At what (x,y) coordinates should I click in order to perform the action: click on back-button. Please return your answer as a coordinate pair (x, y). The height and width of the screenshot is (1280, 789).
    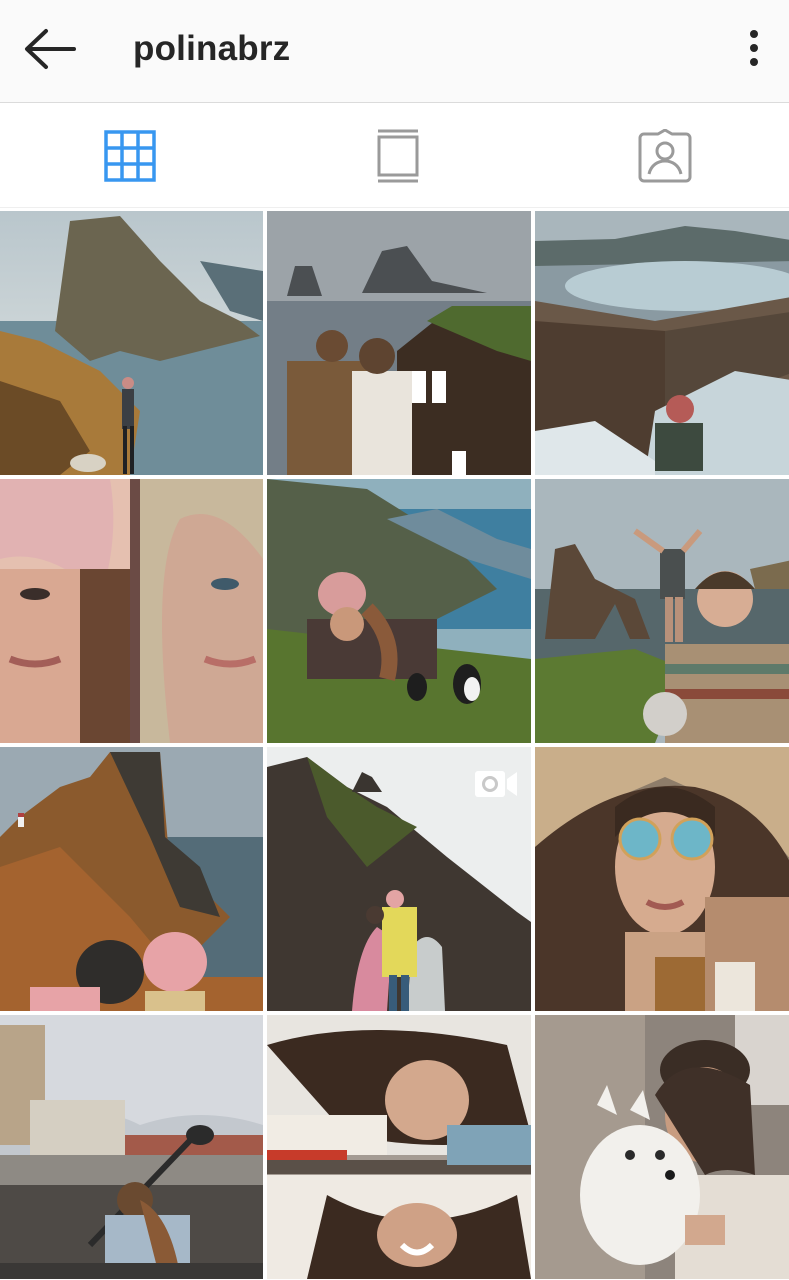
    Looking at the image, I should click on (52, 49).